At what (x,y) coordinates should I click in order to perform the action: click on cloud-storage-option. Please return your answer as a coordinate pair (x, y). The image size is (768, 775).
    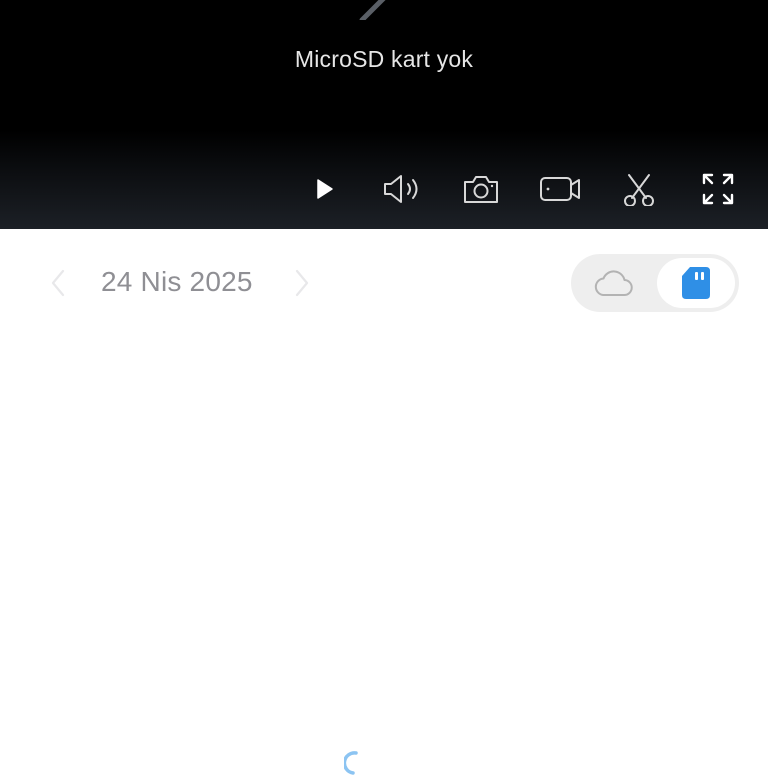
    Looking at the image, I should click on (613, 283).